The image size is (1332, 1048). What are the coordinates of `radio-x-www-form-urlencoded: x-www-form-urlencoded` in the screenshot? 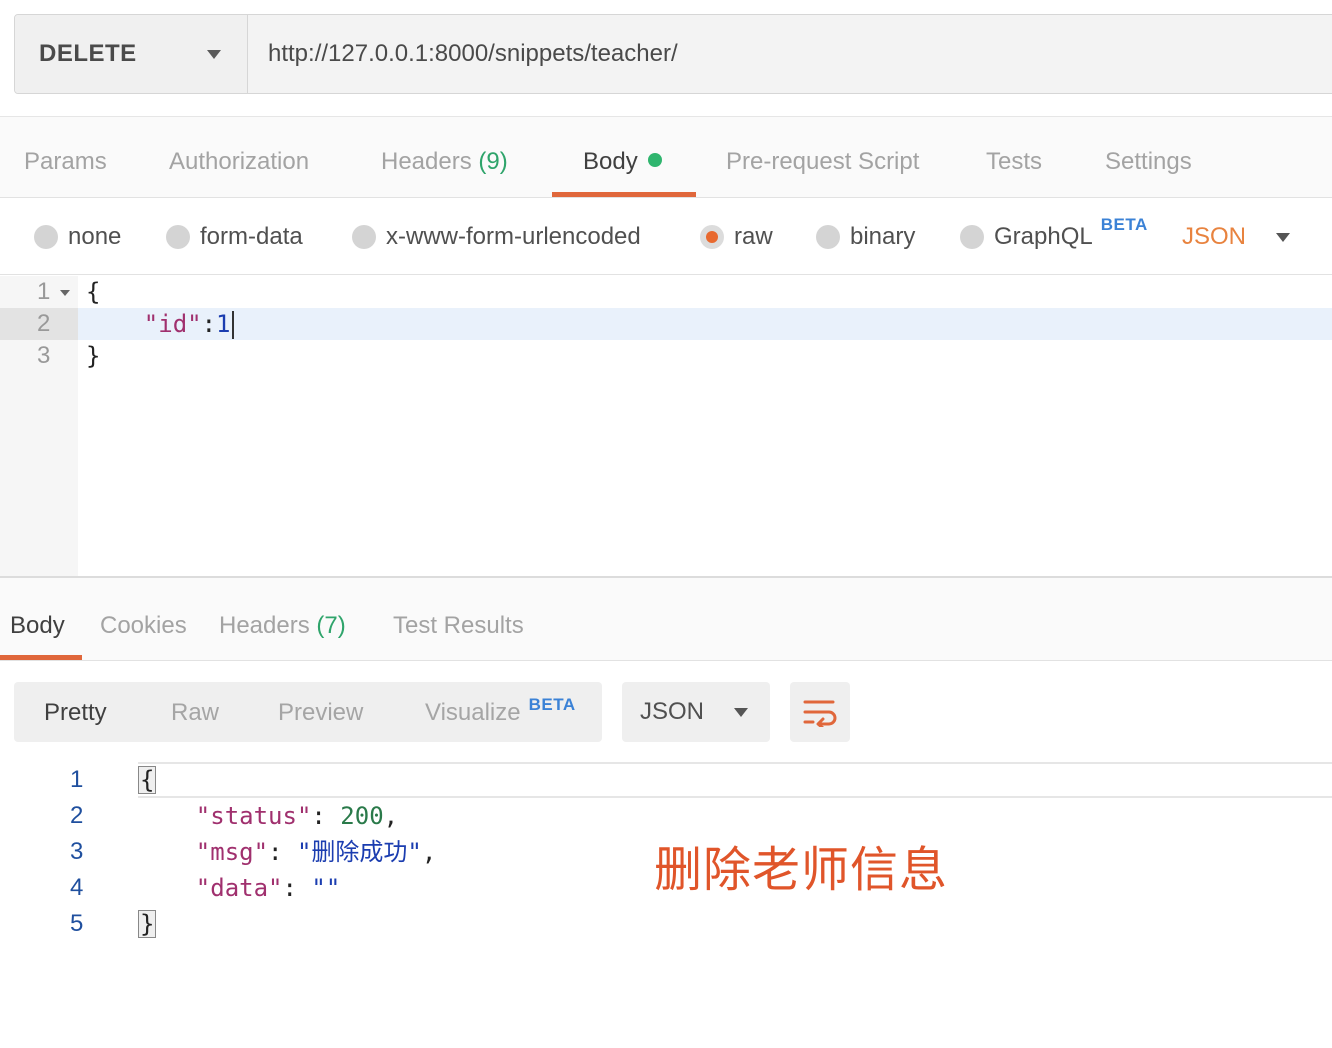 It's located at (496, 237).